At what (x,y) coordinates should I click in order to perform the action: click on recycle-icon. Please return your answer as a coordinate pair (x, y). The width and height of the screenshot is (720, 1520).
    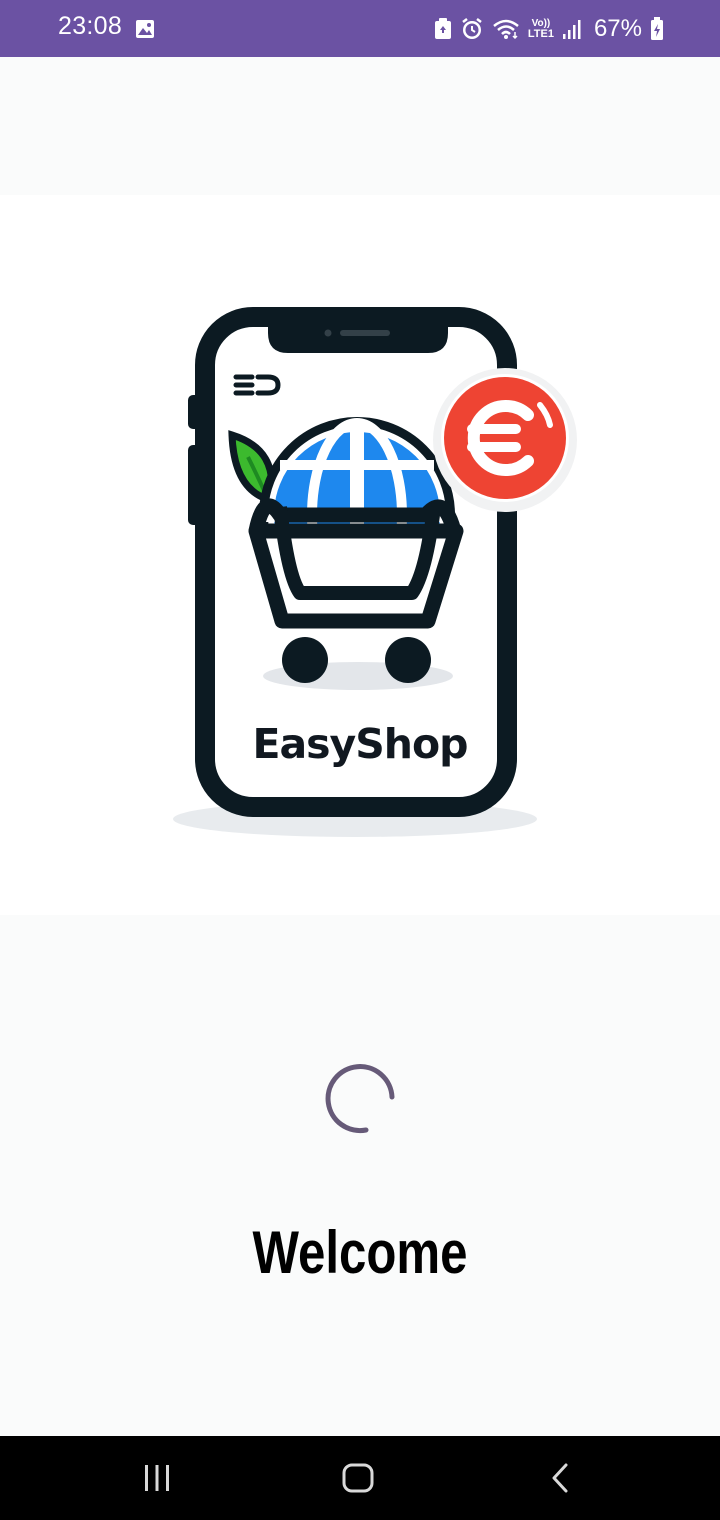
    Looking at the image, I should click on (442, 28).